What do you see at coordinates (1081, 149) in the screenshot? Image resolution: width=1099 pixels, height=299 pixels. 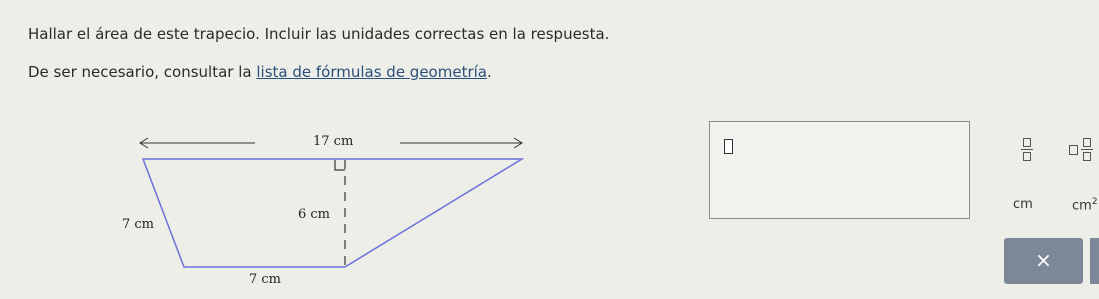 I see `mixed-number-button` at bounding box center [1081, 149].